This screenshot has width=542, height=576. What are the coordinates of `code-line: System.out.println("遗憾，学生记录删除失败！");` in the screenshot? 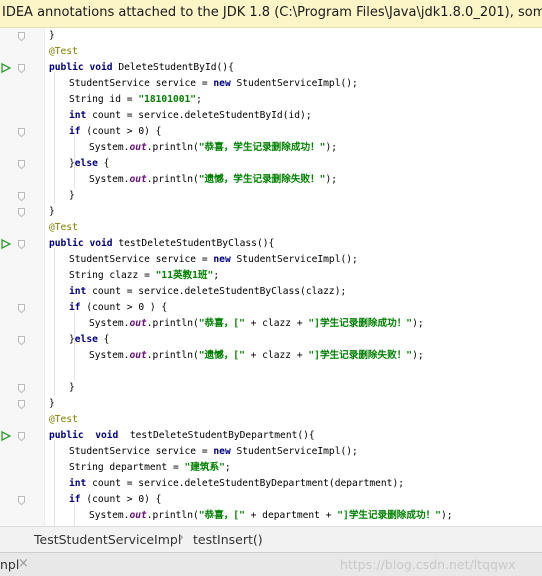 It's located at (271, 180).